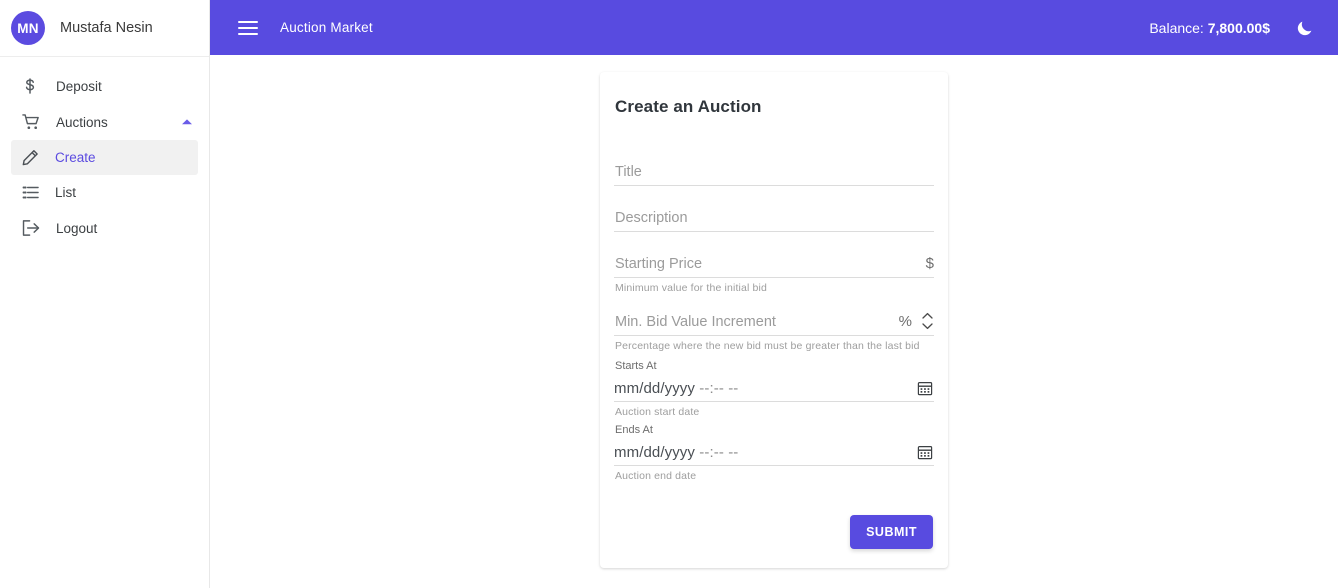 The height and width of the screenshot is (588, 1338). What do you see at coordinates (28, 28) in the screenshot?
I see `avatar: MN` at bounding box center [28, 28].